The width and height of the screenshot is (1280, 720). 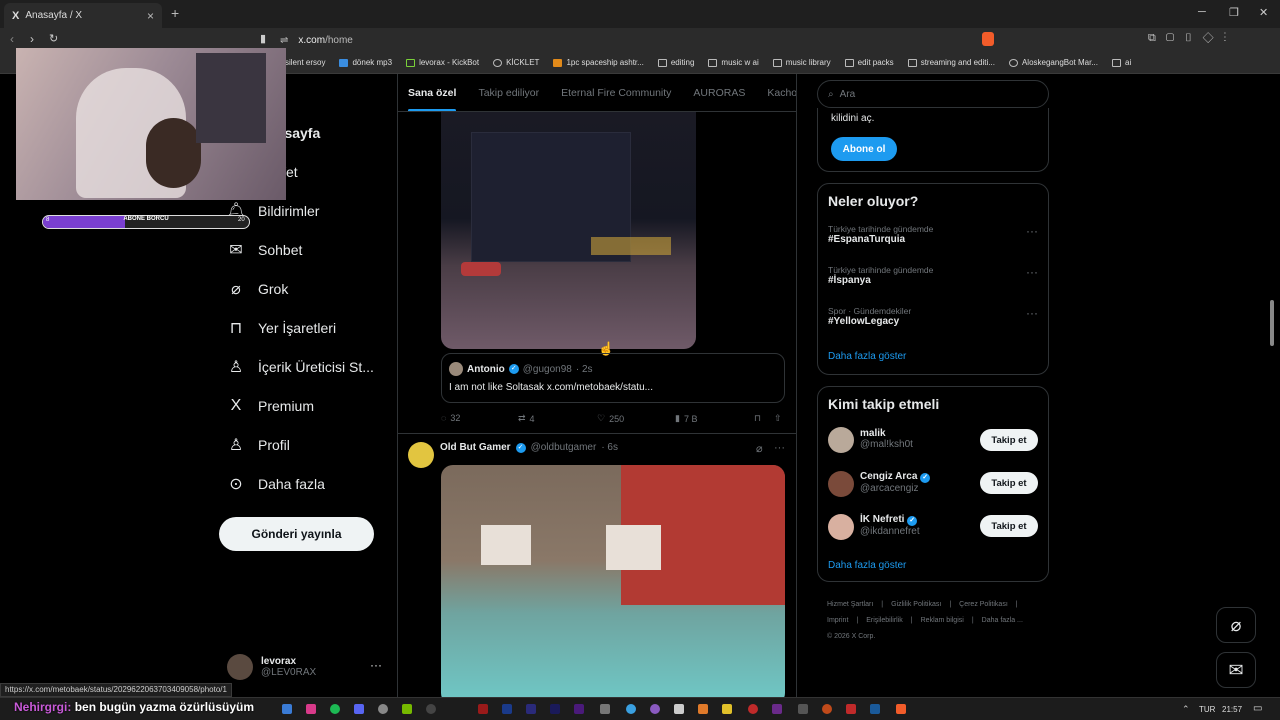 I want to click on bookmark-item: dönek mp3, so click(x=365, y=62).